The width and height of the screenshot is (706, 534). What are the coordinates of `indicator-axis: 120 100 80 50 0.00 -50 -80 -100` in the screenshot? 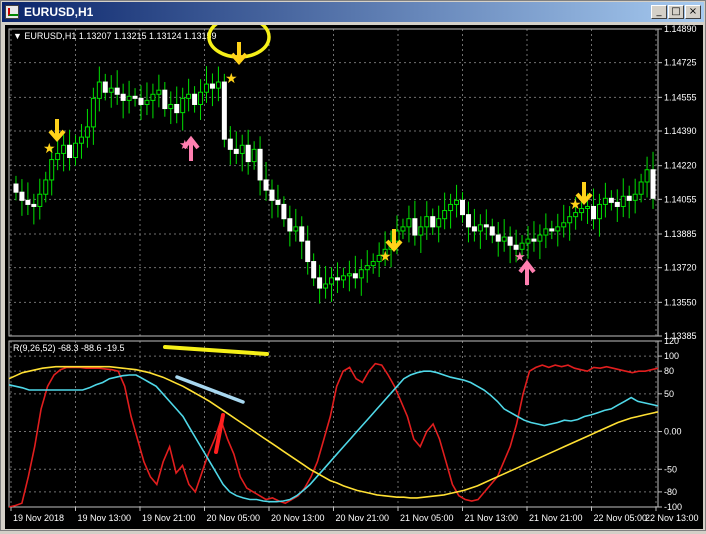 It's located at (670, 424).